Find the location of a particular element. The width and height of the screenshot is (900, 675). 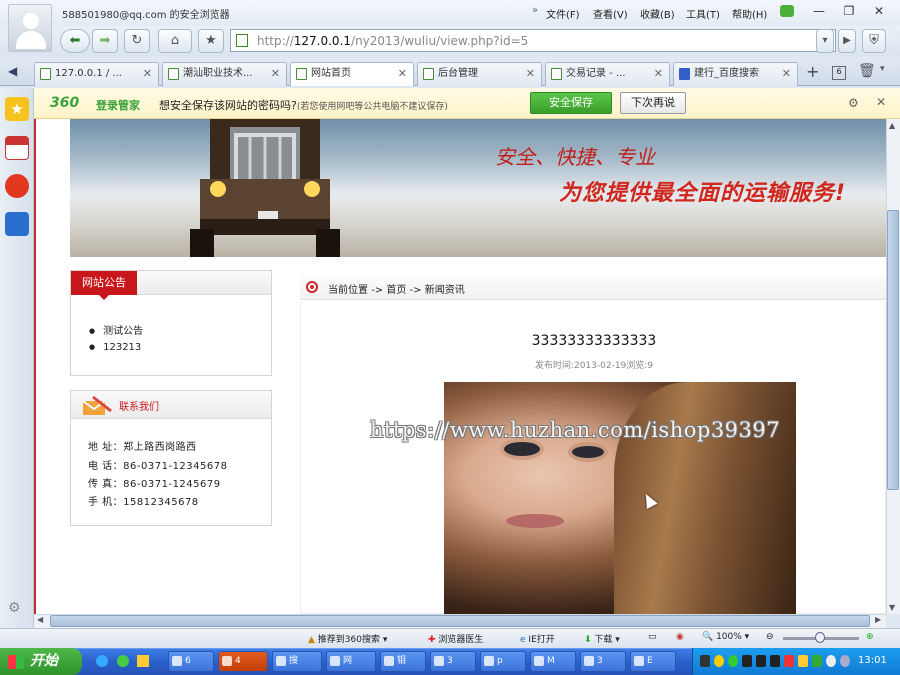

taskbar-item-folder: 3 is located at coordinates (603, 661).